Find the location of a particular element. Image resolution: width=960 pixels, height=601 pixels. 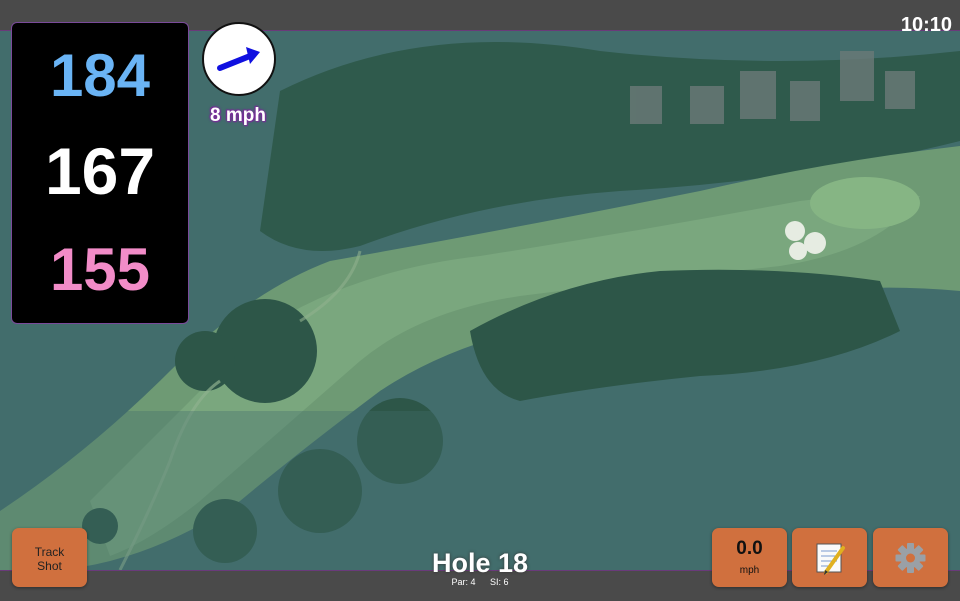

settings-button is located at coordinates (910, 557).